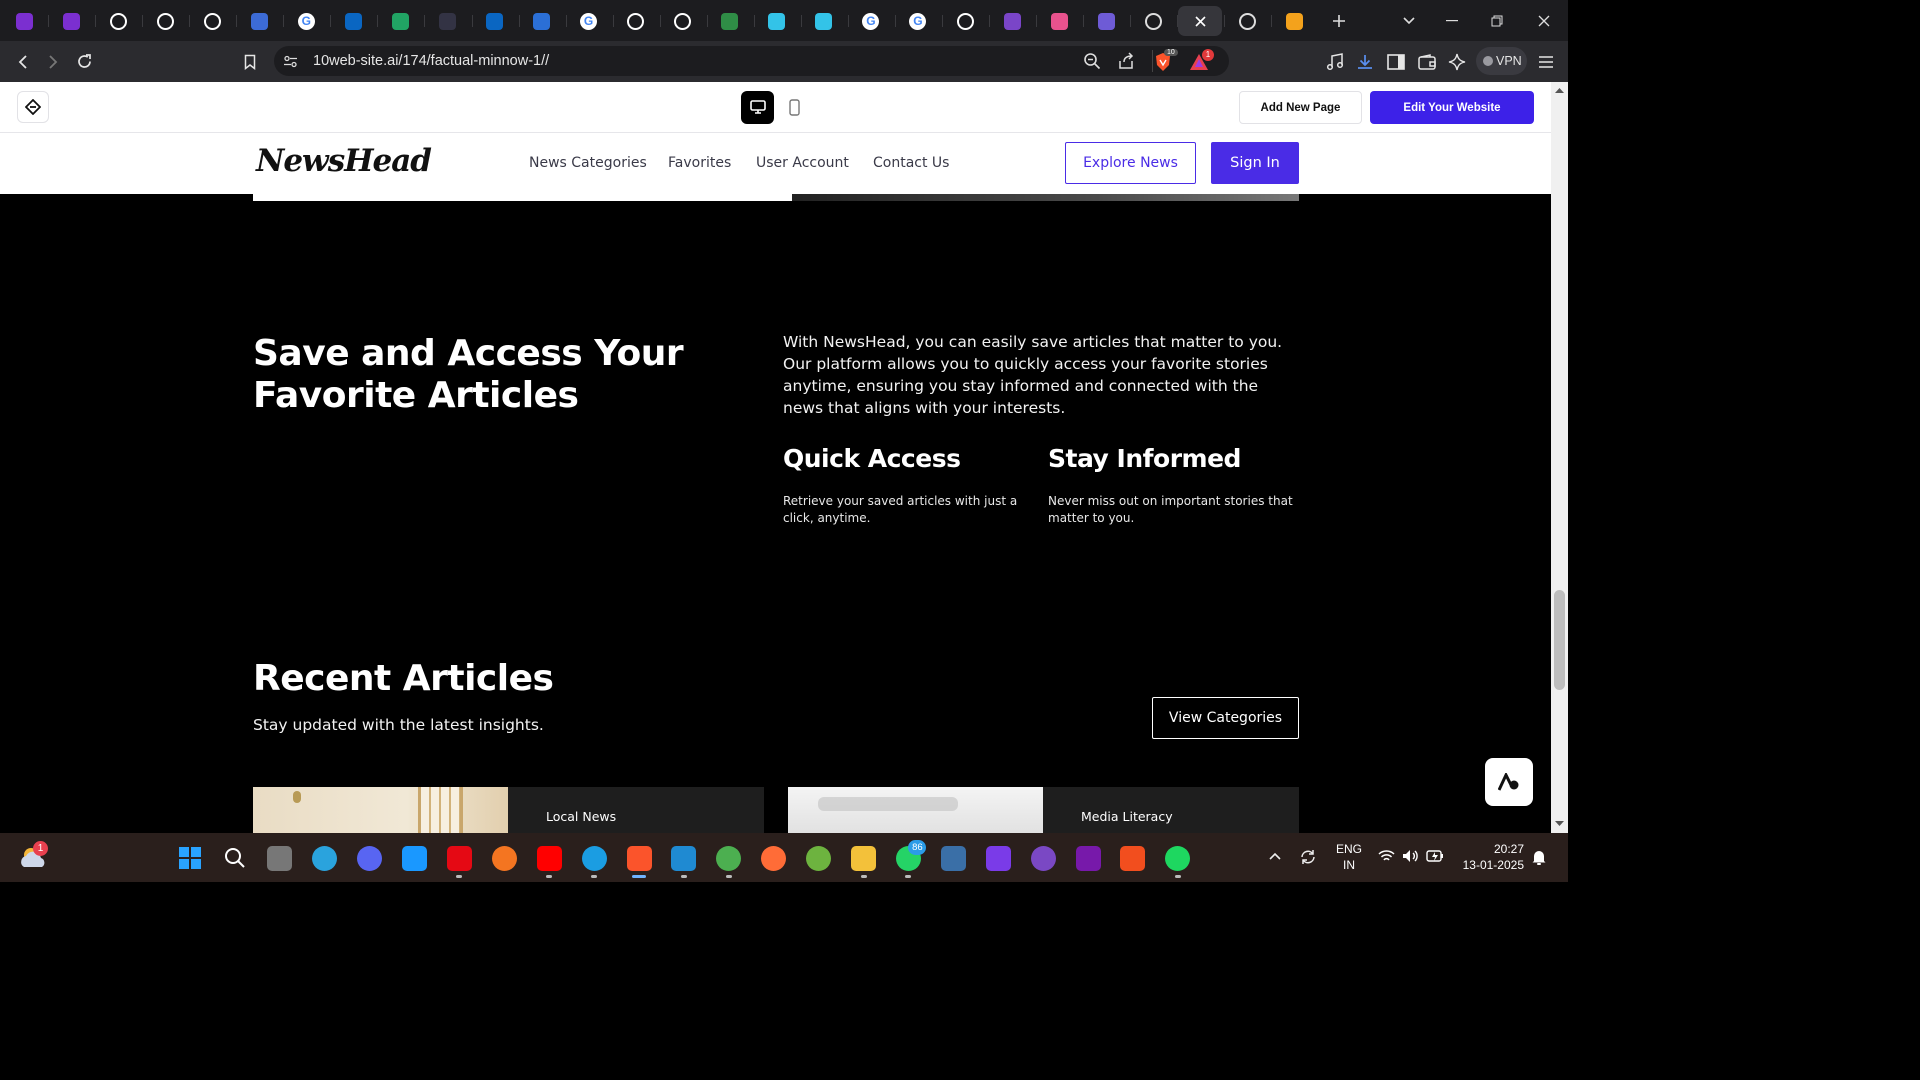 The height and width of the screenshot is (1080, 1920). I want to click on article-card: Media Literacy, so click(1043, 810).